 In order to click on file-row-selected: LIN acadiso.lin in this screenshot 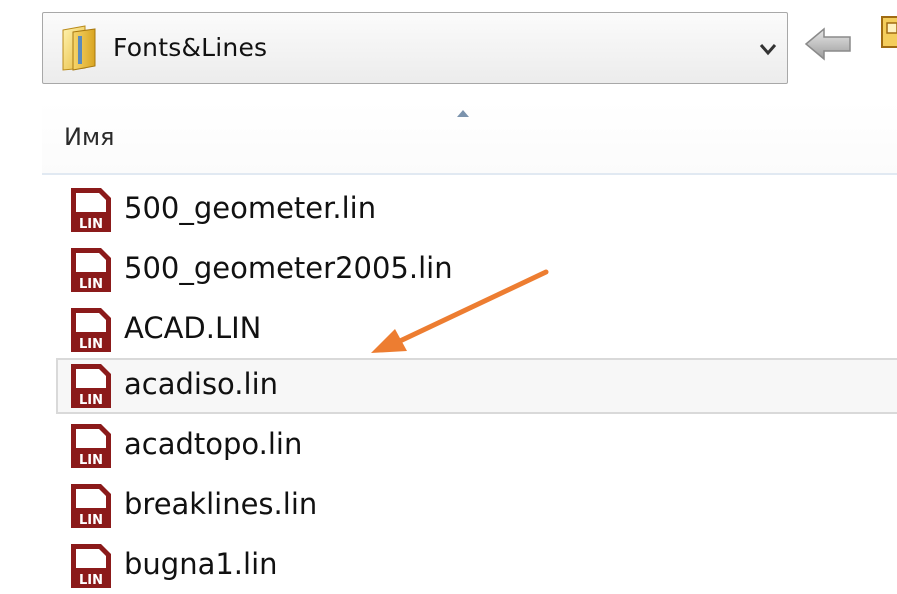, I will do `click(476, 386)`.